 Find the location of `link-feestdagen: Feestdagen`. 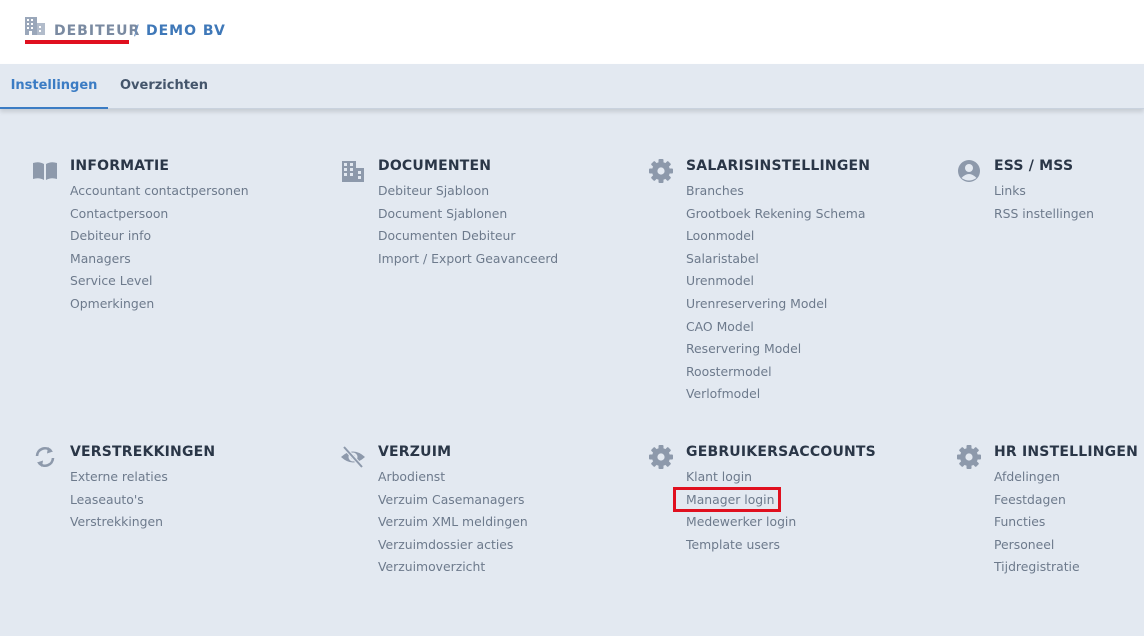

link-feestdagen: Feestdagen is located at coordinates (1037, 500).